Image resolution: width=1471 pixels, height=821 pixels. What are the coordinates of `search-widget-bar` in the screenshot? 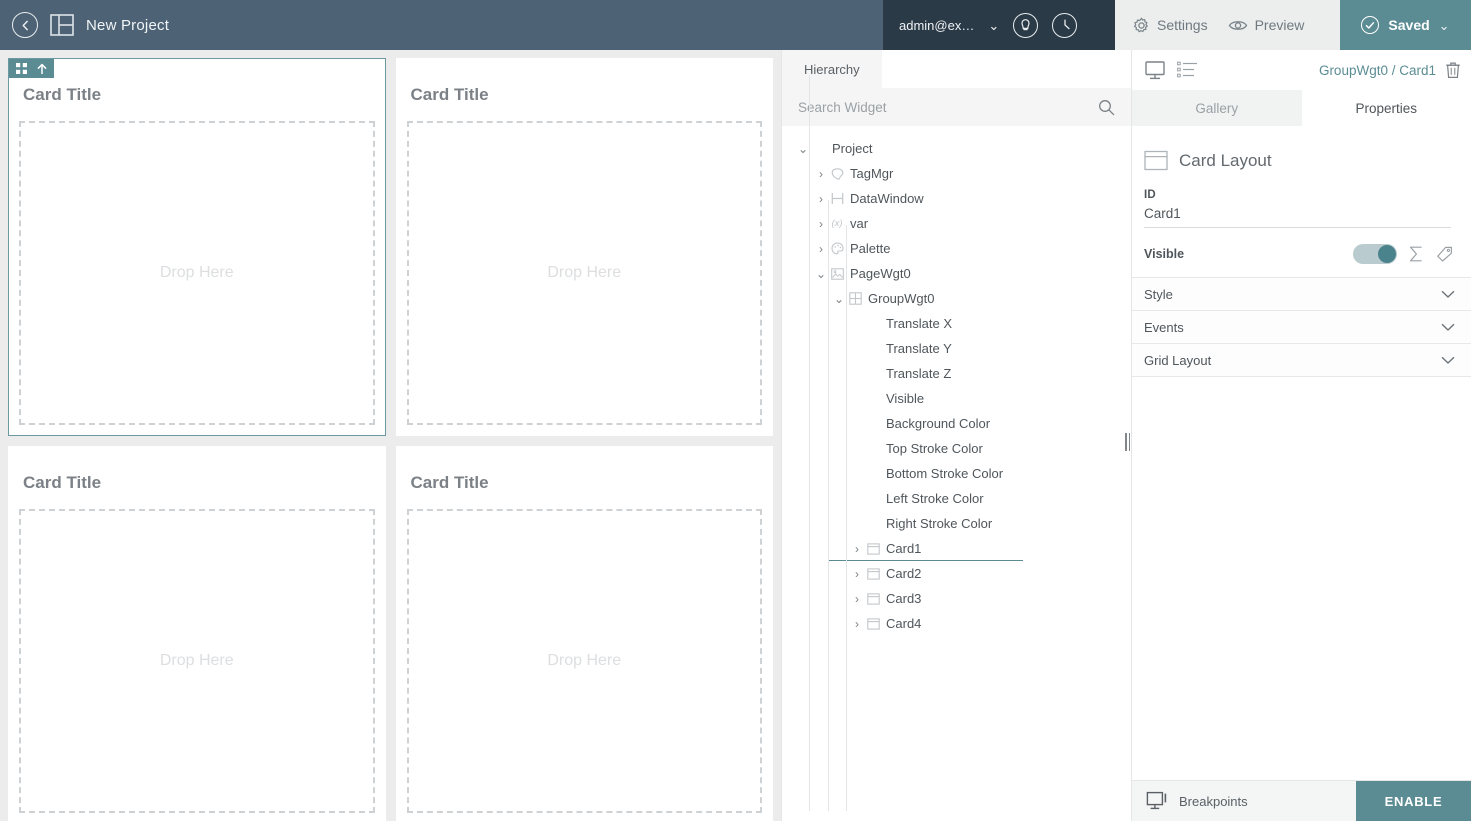 It's located at (956, 107).